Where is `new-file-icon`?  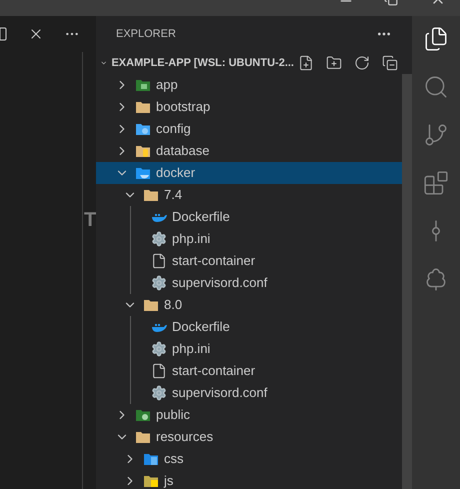 new-file-icon is located at coordinates (306, 63).